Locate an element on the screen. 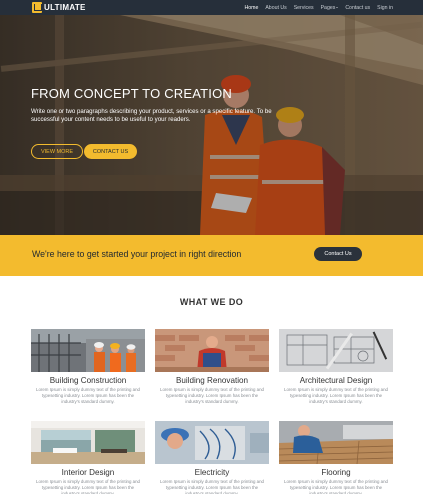  nav-sign-in: Sign in is located at coordinates (385, 8).